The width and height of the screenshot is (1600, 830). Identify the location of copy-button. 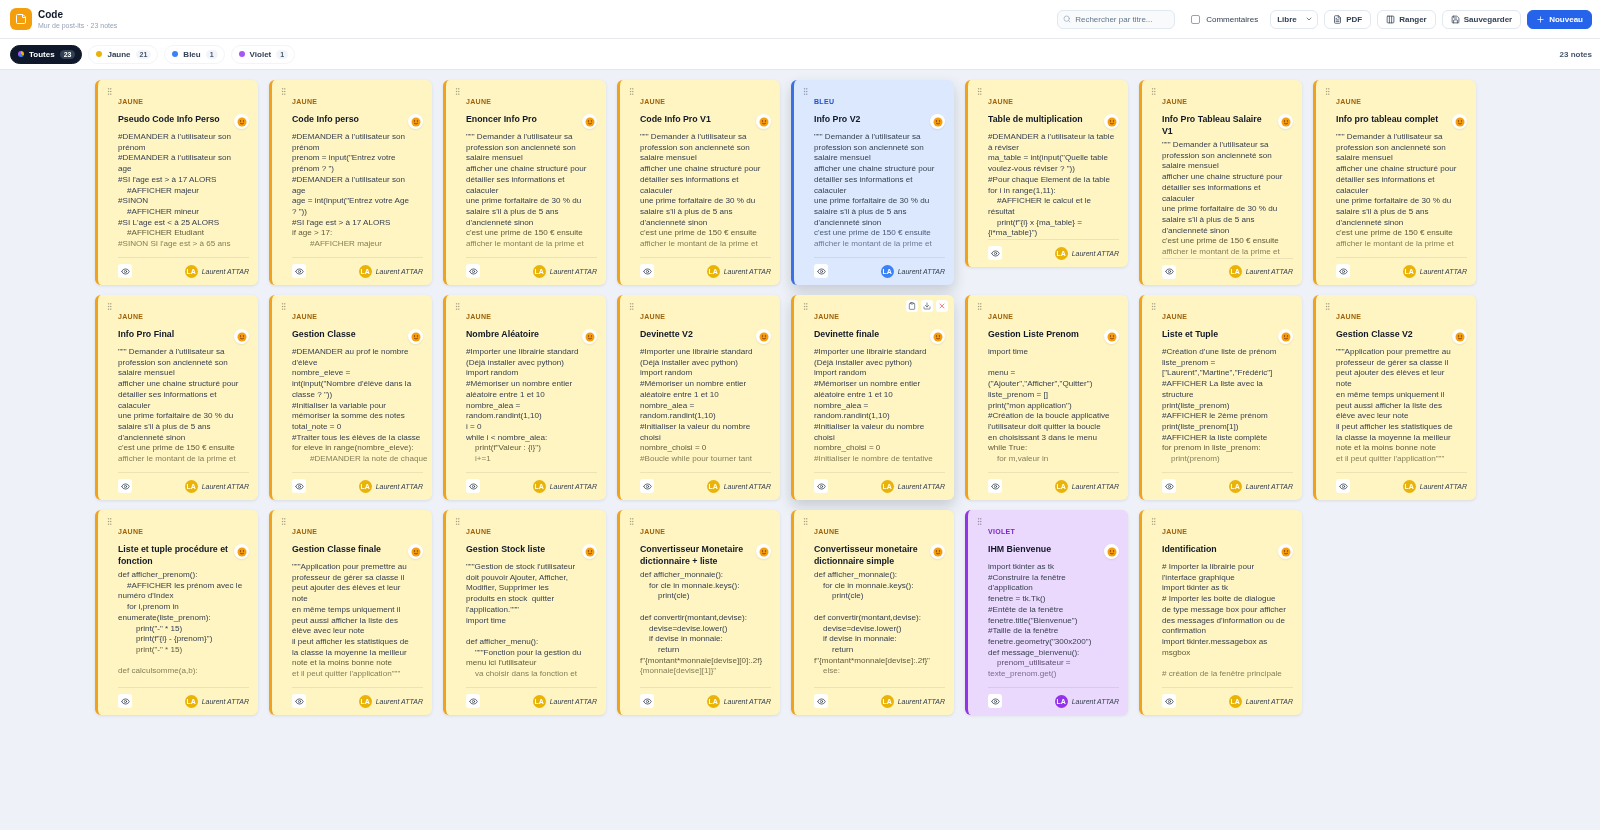
(912, 306).